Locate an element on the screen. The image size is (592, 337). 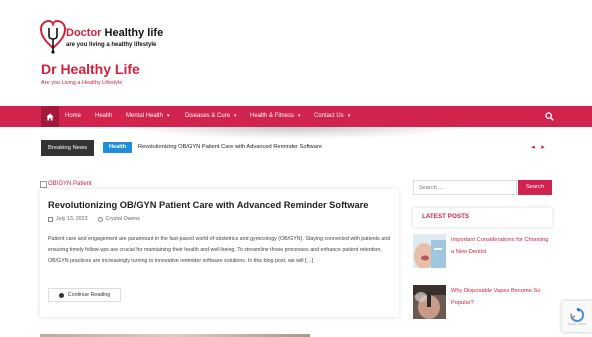
vape-post-thumbnail is located at coordinates (429, 302).